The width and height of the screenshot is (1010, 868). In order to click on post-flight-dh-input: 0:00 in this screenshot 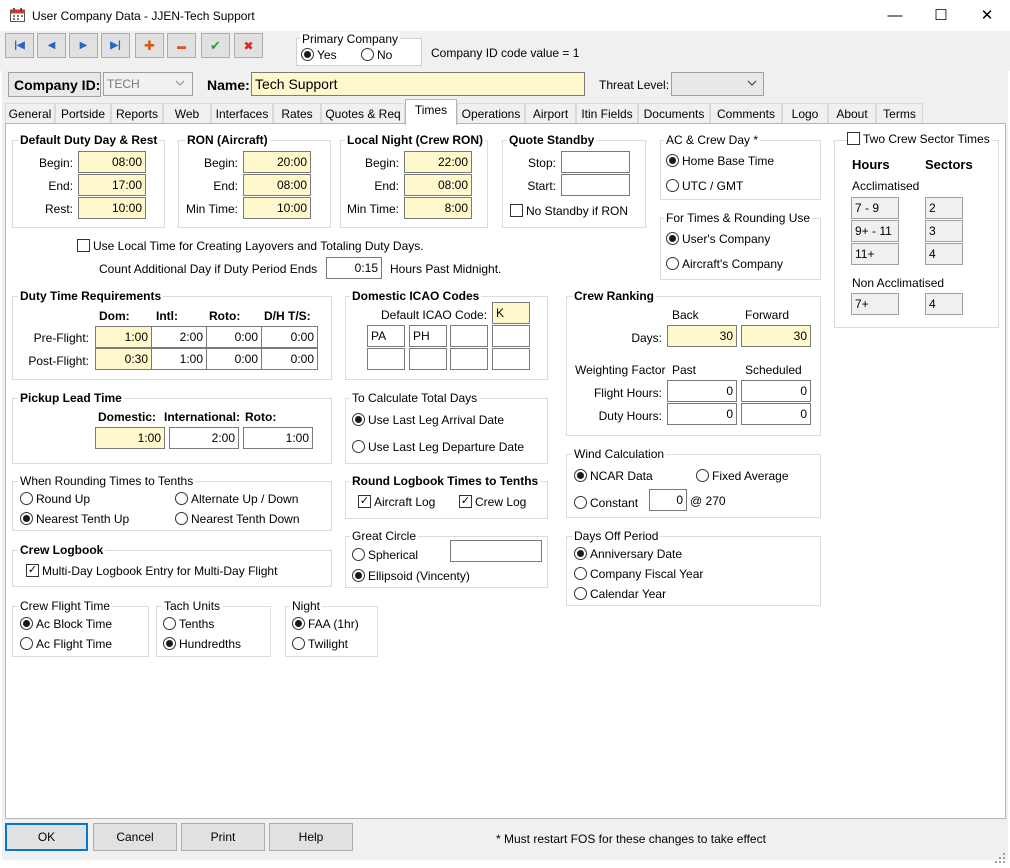, I will do `click(289, 359)`.